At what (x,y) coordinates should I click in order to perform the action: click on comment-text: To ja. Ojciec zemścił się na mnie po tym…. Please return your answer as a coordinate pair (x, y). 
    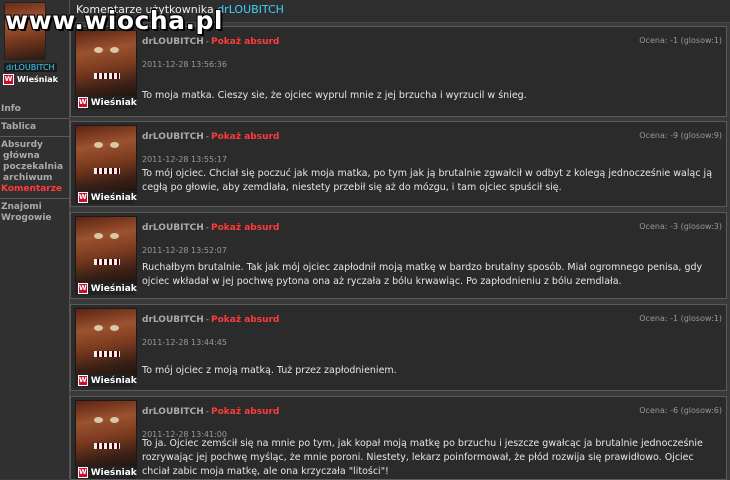
    Looking at the image, I should click on (422, 457).